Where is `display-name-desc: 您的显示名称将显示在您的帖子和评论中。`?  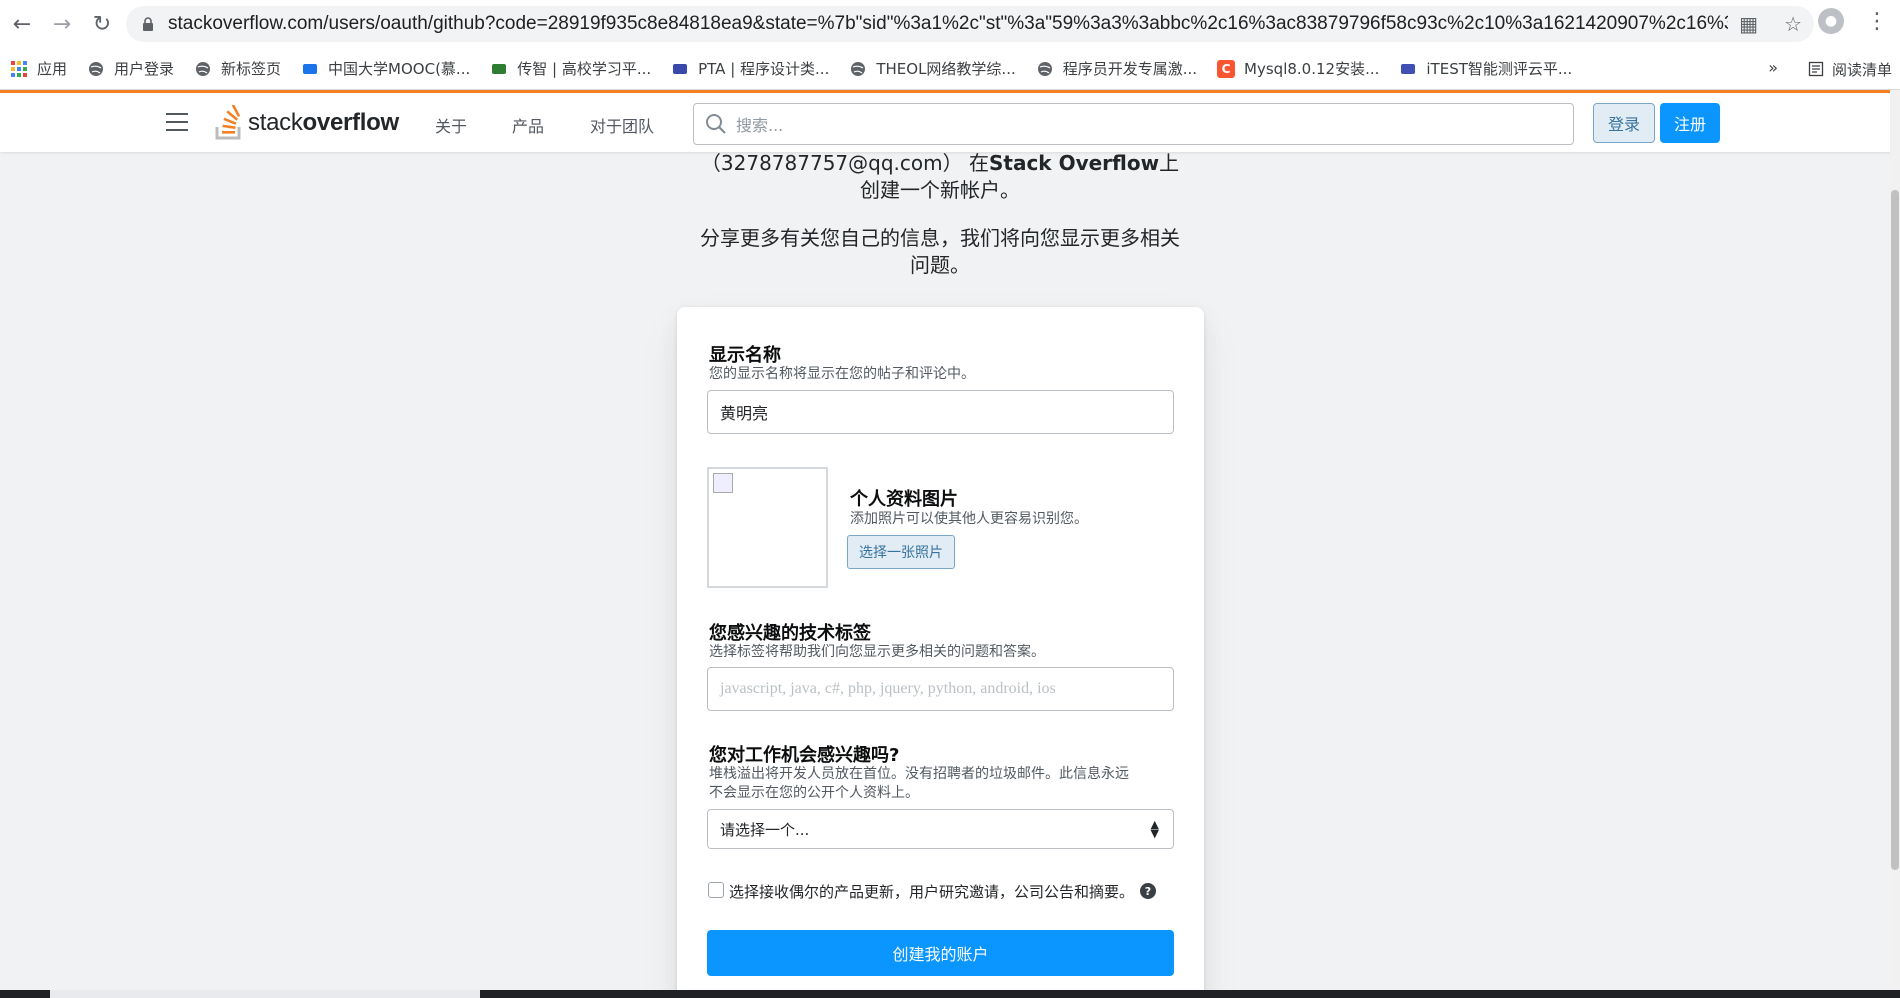 display-name-desc: 您的显示名称将显示在您的帖子和评论中。 is located at coordinates (842, 374).